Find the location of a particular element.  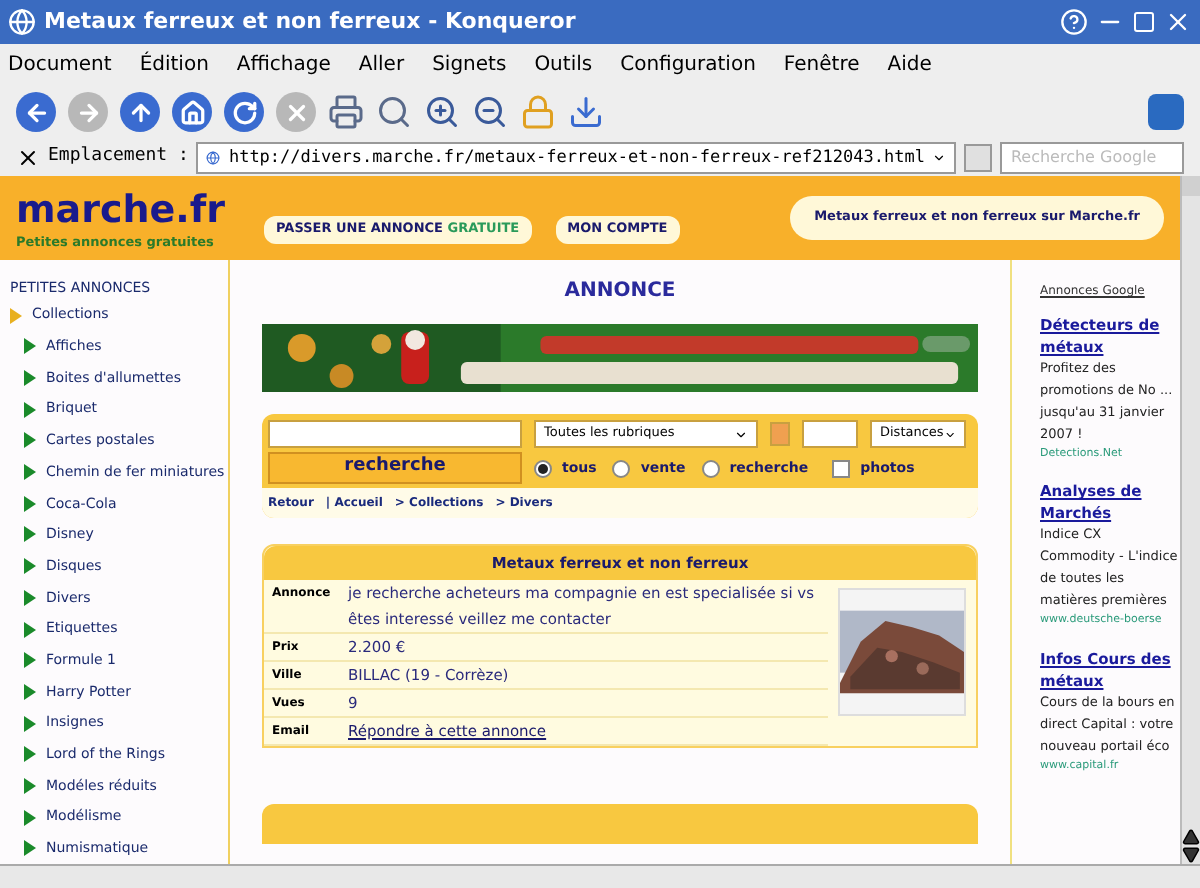

menu-item: Signets is located at coordinates (469, 64).